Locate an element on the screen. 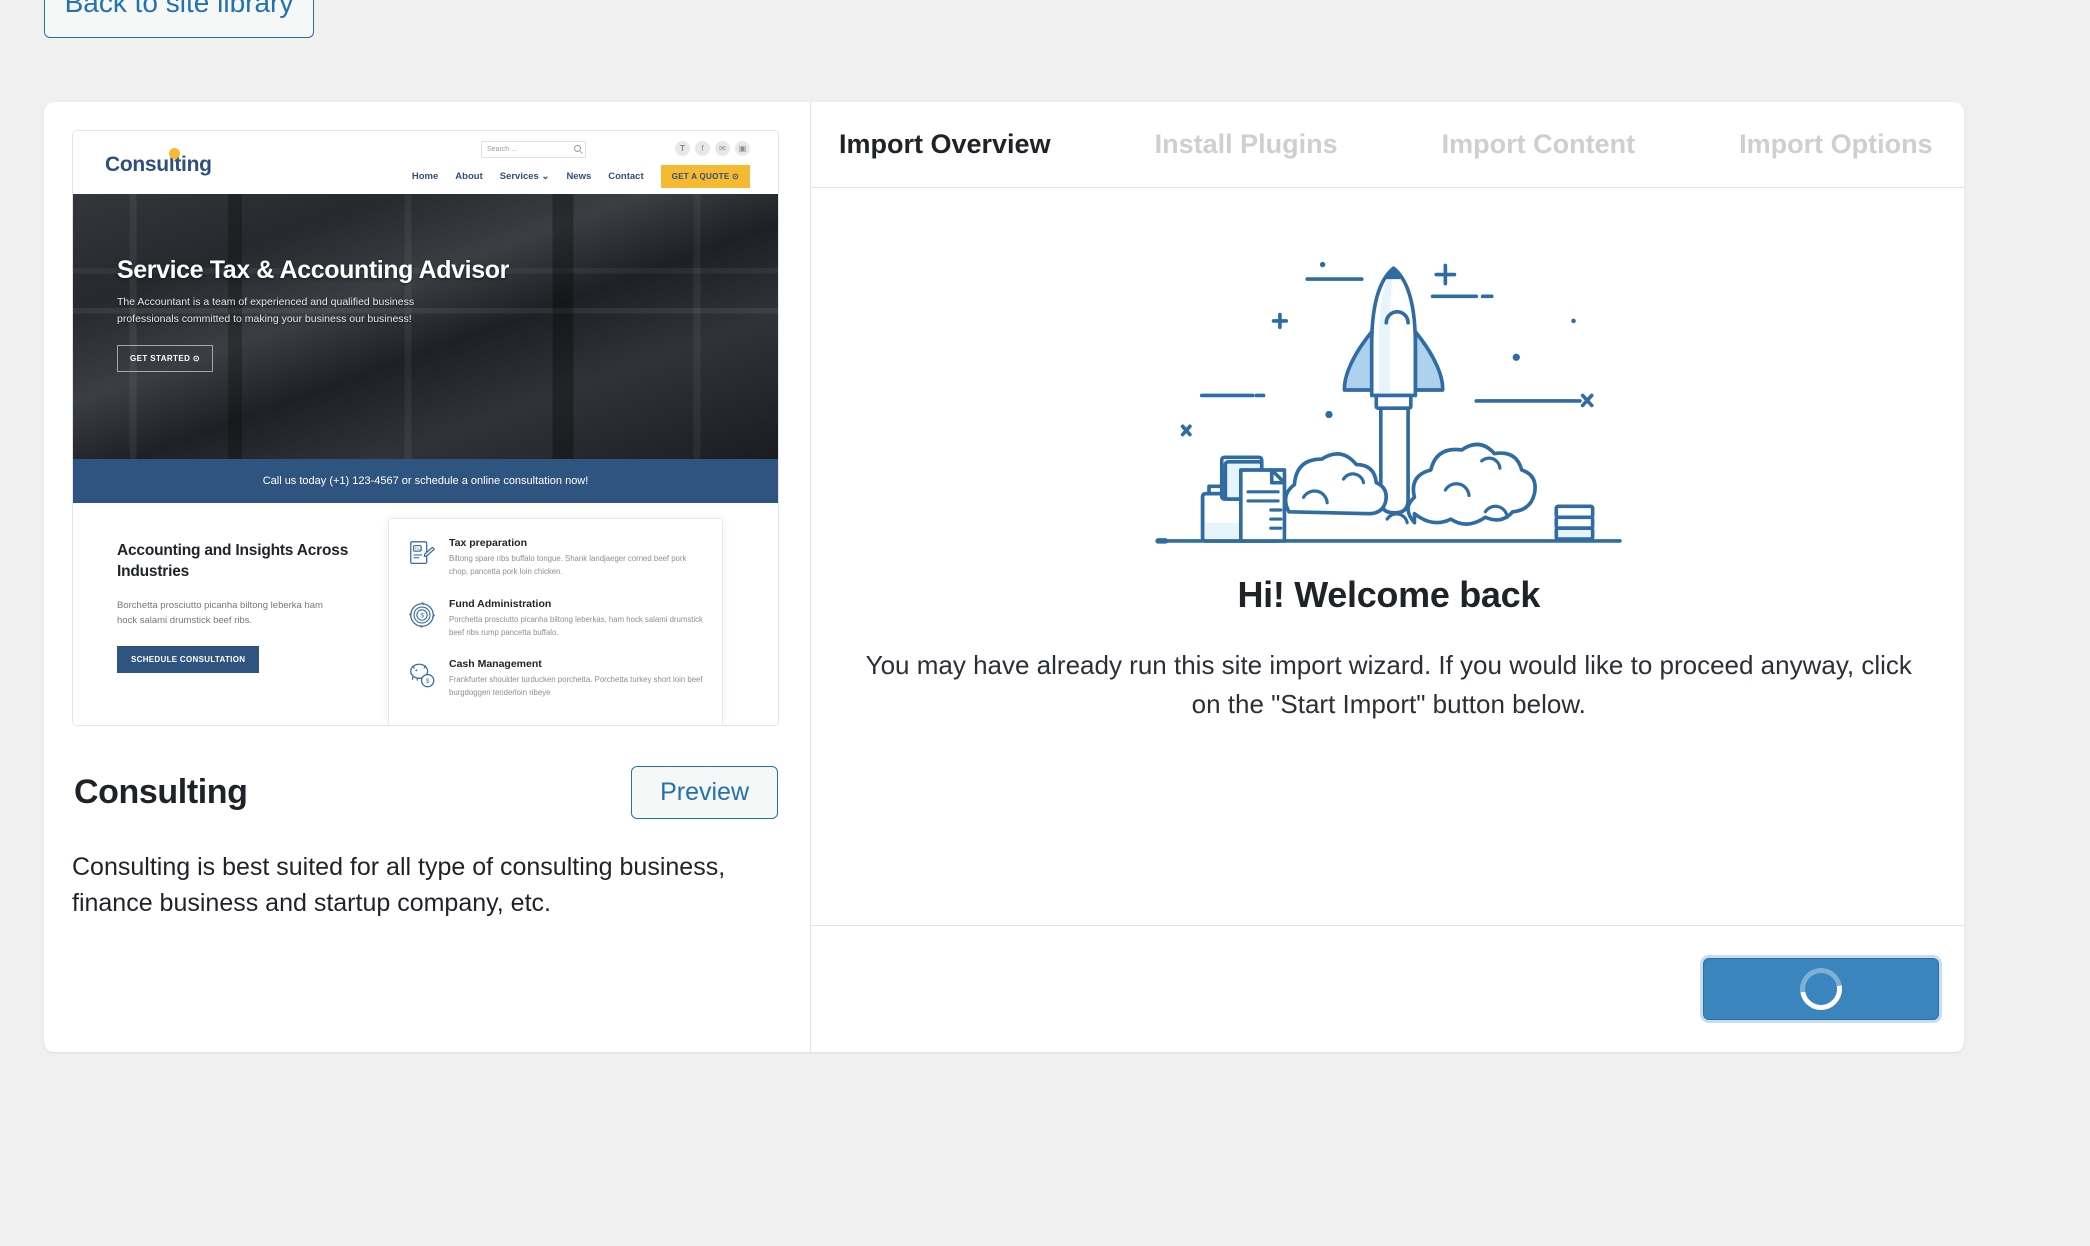 The image size is (2090, 1246). service-title: Tax preparation is located at coordinates (488, 543).